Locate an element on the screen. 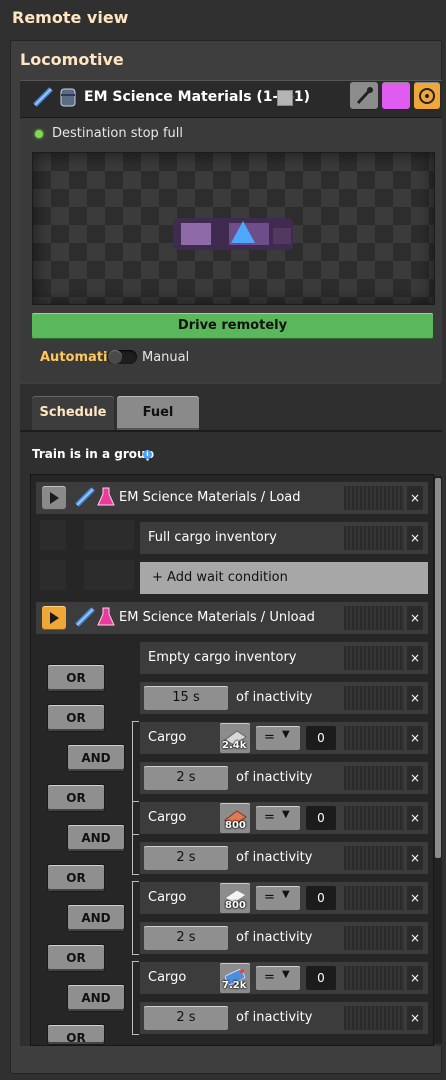 This screenshot has width=446, height=1080. play-icon is located at coordinates (54, 618).